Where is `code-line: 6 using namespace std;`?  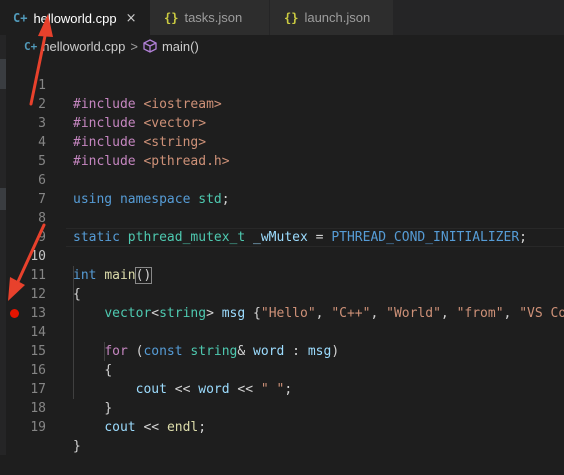
code-line: 6 using namespace std; is located at coordinates (282, 179).